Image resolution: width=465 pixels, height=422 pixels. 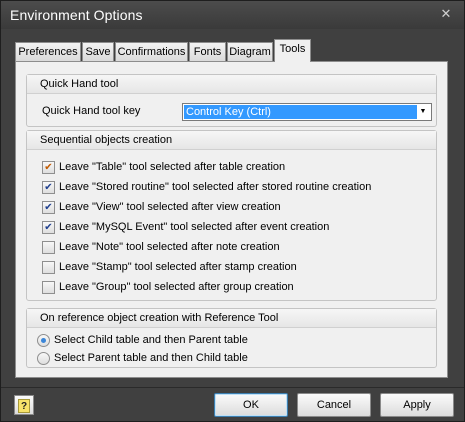 I want to click on help-icon: ?, so click(x=24, y=406).